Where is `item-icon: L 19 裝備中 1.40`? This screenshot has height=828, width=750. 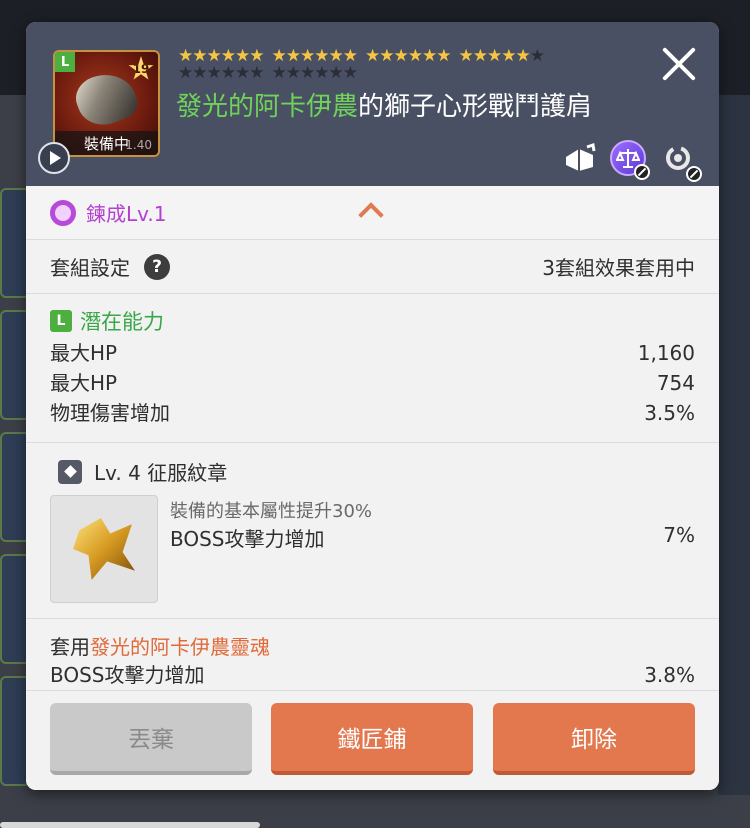 item-icon: L 19 裝備中 1.40 is located at coordinates (106, 103).